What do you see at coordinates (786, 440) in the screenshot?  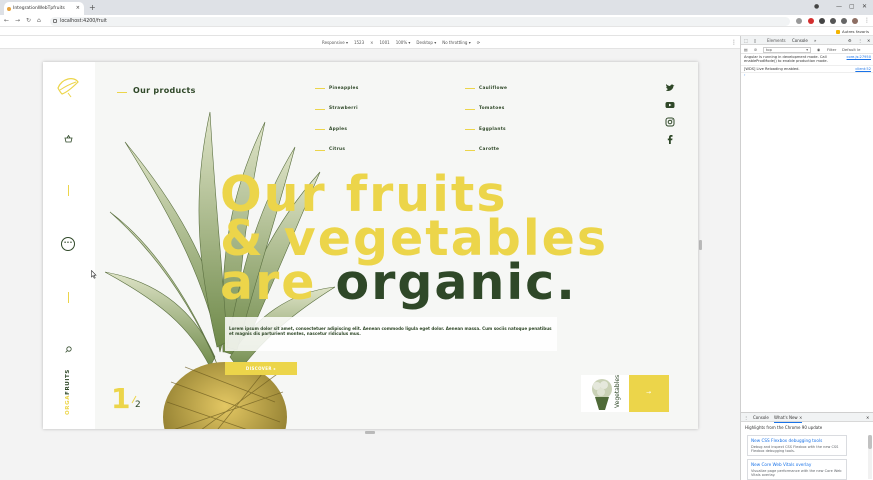 I see `card-title: New CSS Flexbox debugging tools` at bounding box center [786, 440].